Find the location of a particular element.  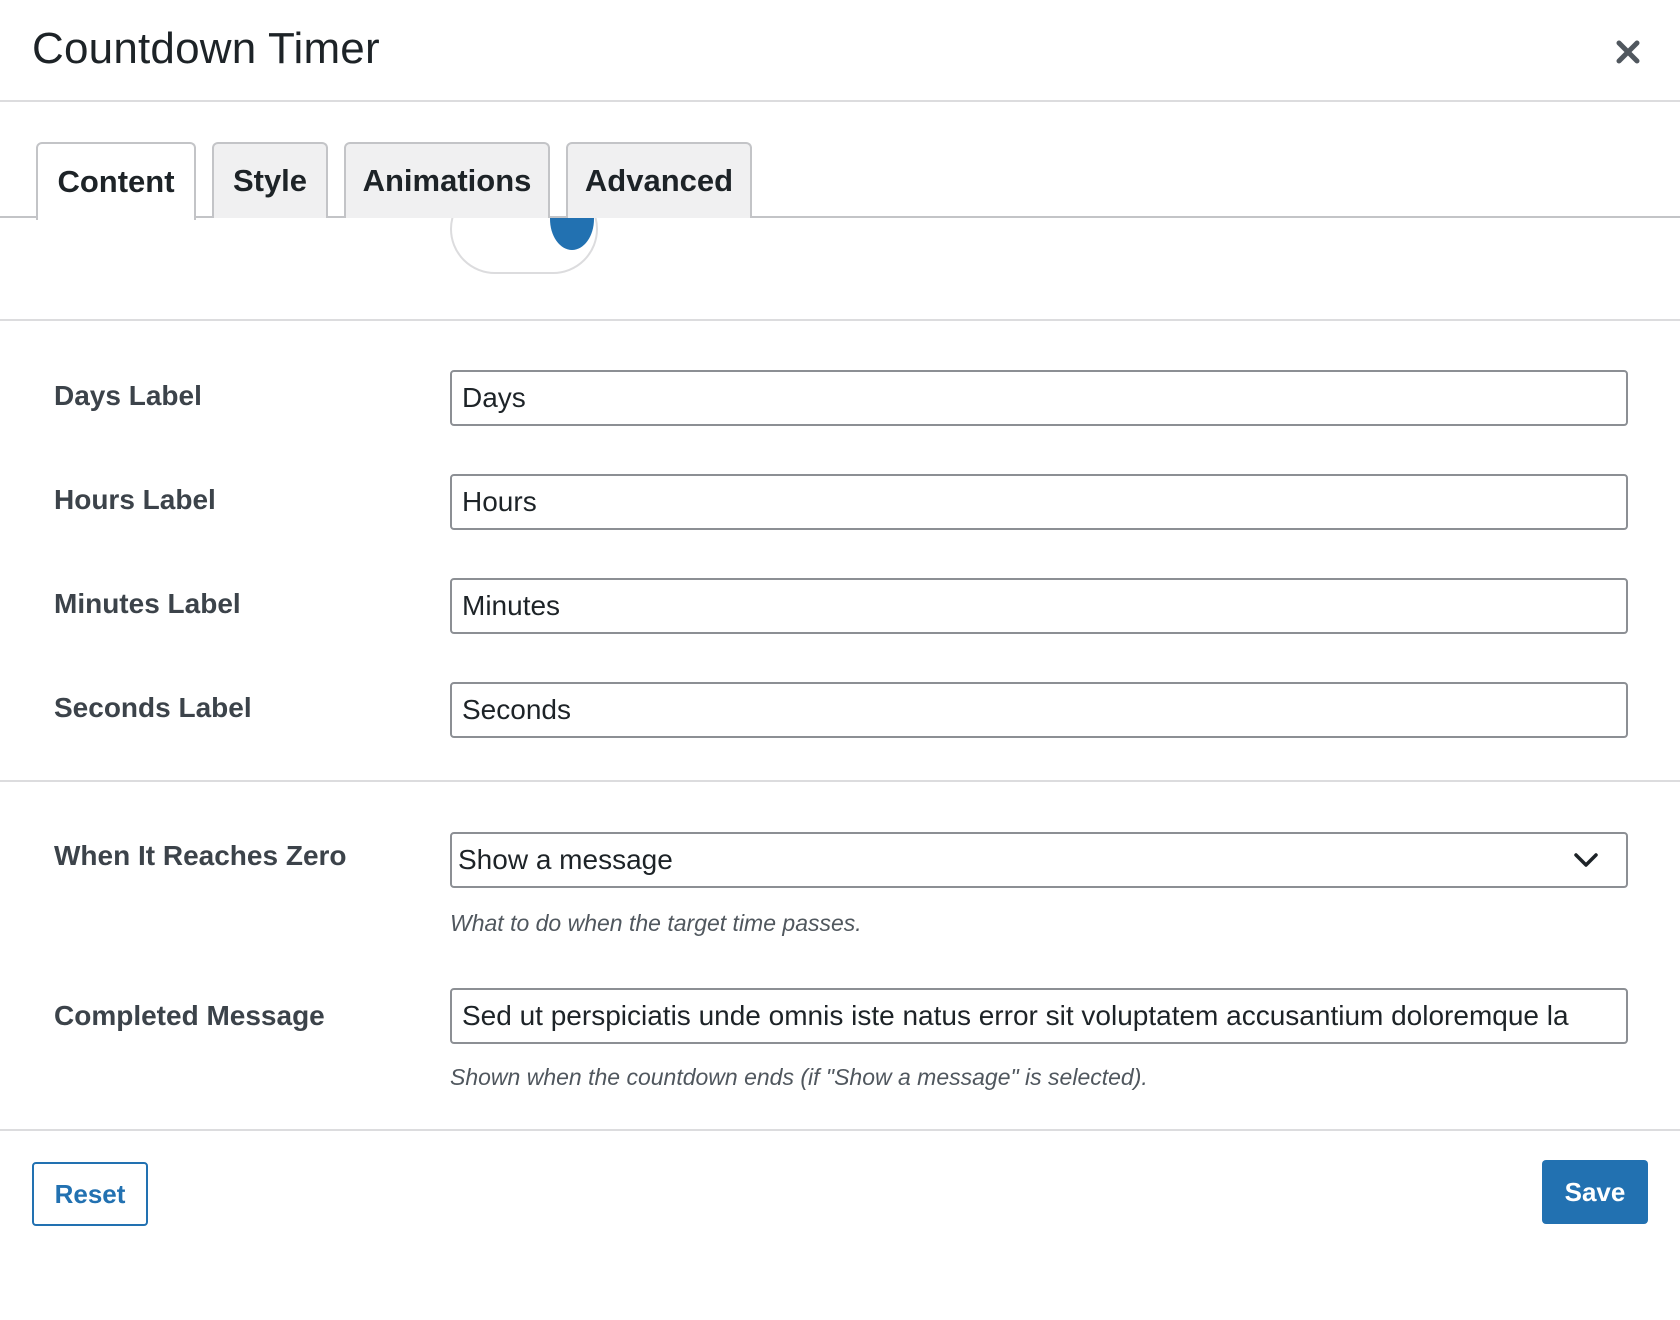

days-label: Days Label is located at coordinates (128, 395).